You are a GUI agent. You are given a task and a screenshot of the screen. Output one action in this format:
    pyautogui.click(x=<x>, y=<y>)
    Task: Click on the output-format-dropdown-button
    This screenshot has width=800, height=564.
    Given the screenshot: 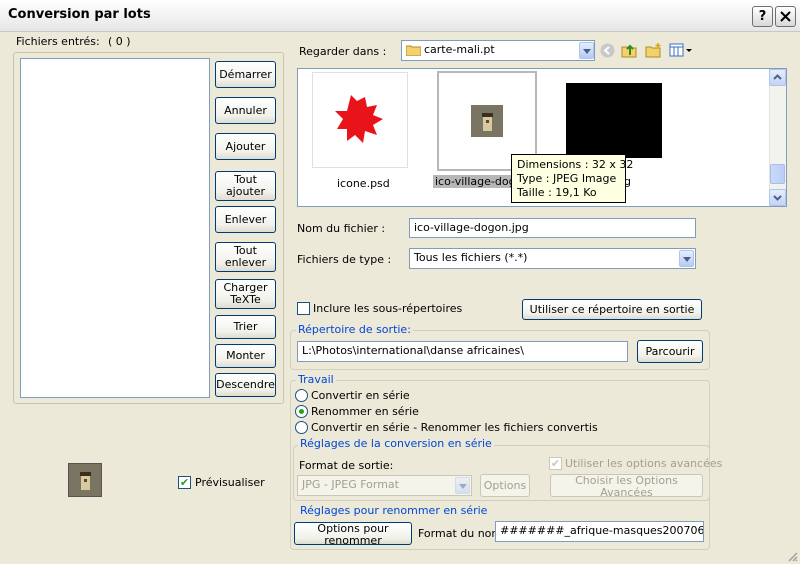 What is the action you would take?
    pyautogui.click(x=462, y=485)
    